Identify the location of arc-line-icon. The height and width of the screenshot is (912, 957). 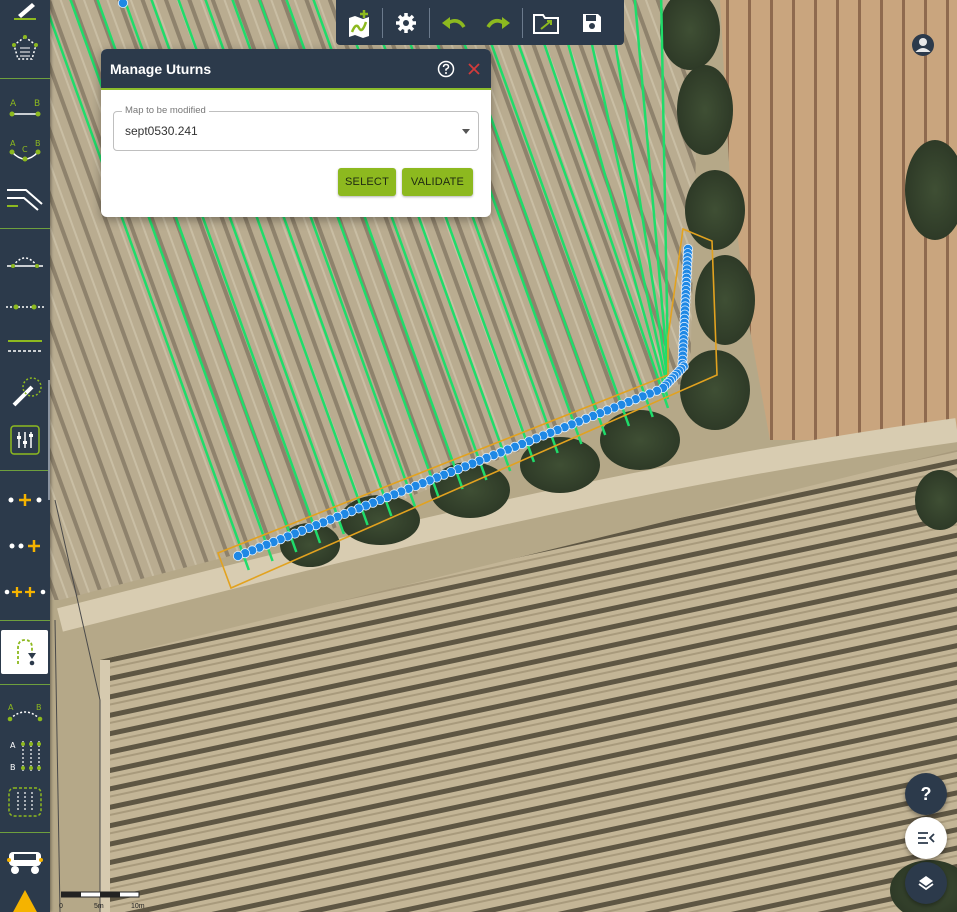
(25, 261).